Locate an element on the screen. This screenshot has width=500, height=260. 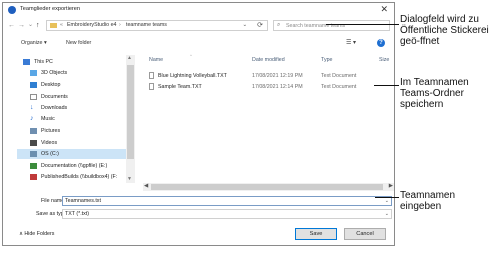
save-type-value: TXT (*.txt) is located at coordinates (77, 214).